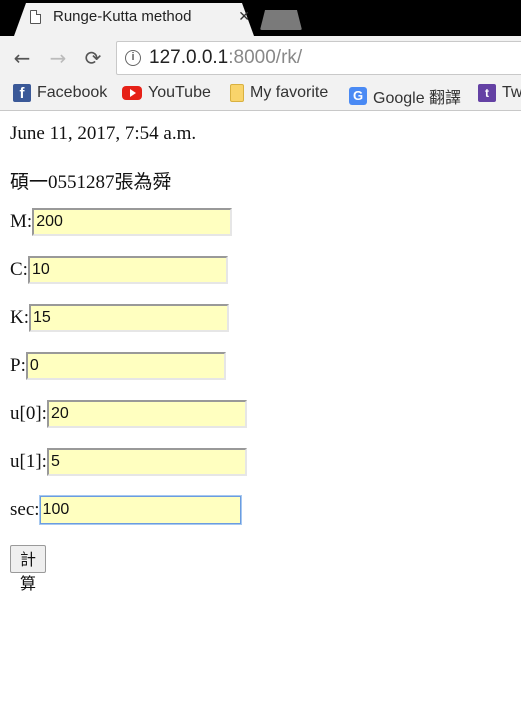  What do you see at coordinates (132, 93) in the screenshot?
I see `youtube-icon` at bounding box center [132, 93].